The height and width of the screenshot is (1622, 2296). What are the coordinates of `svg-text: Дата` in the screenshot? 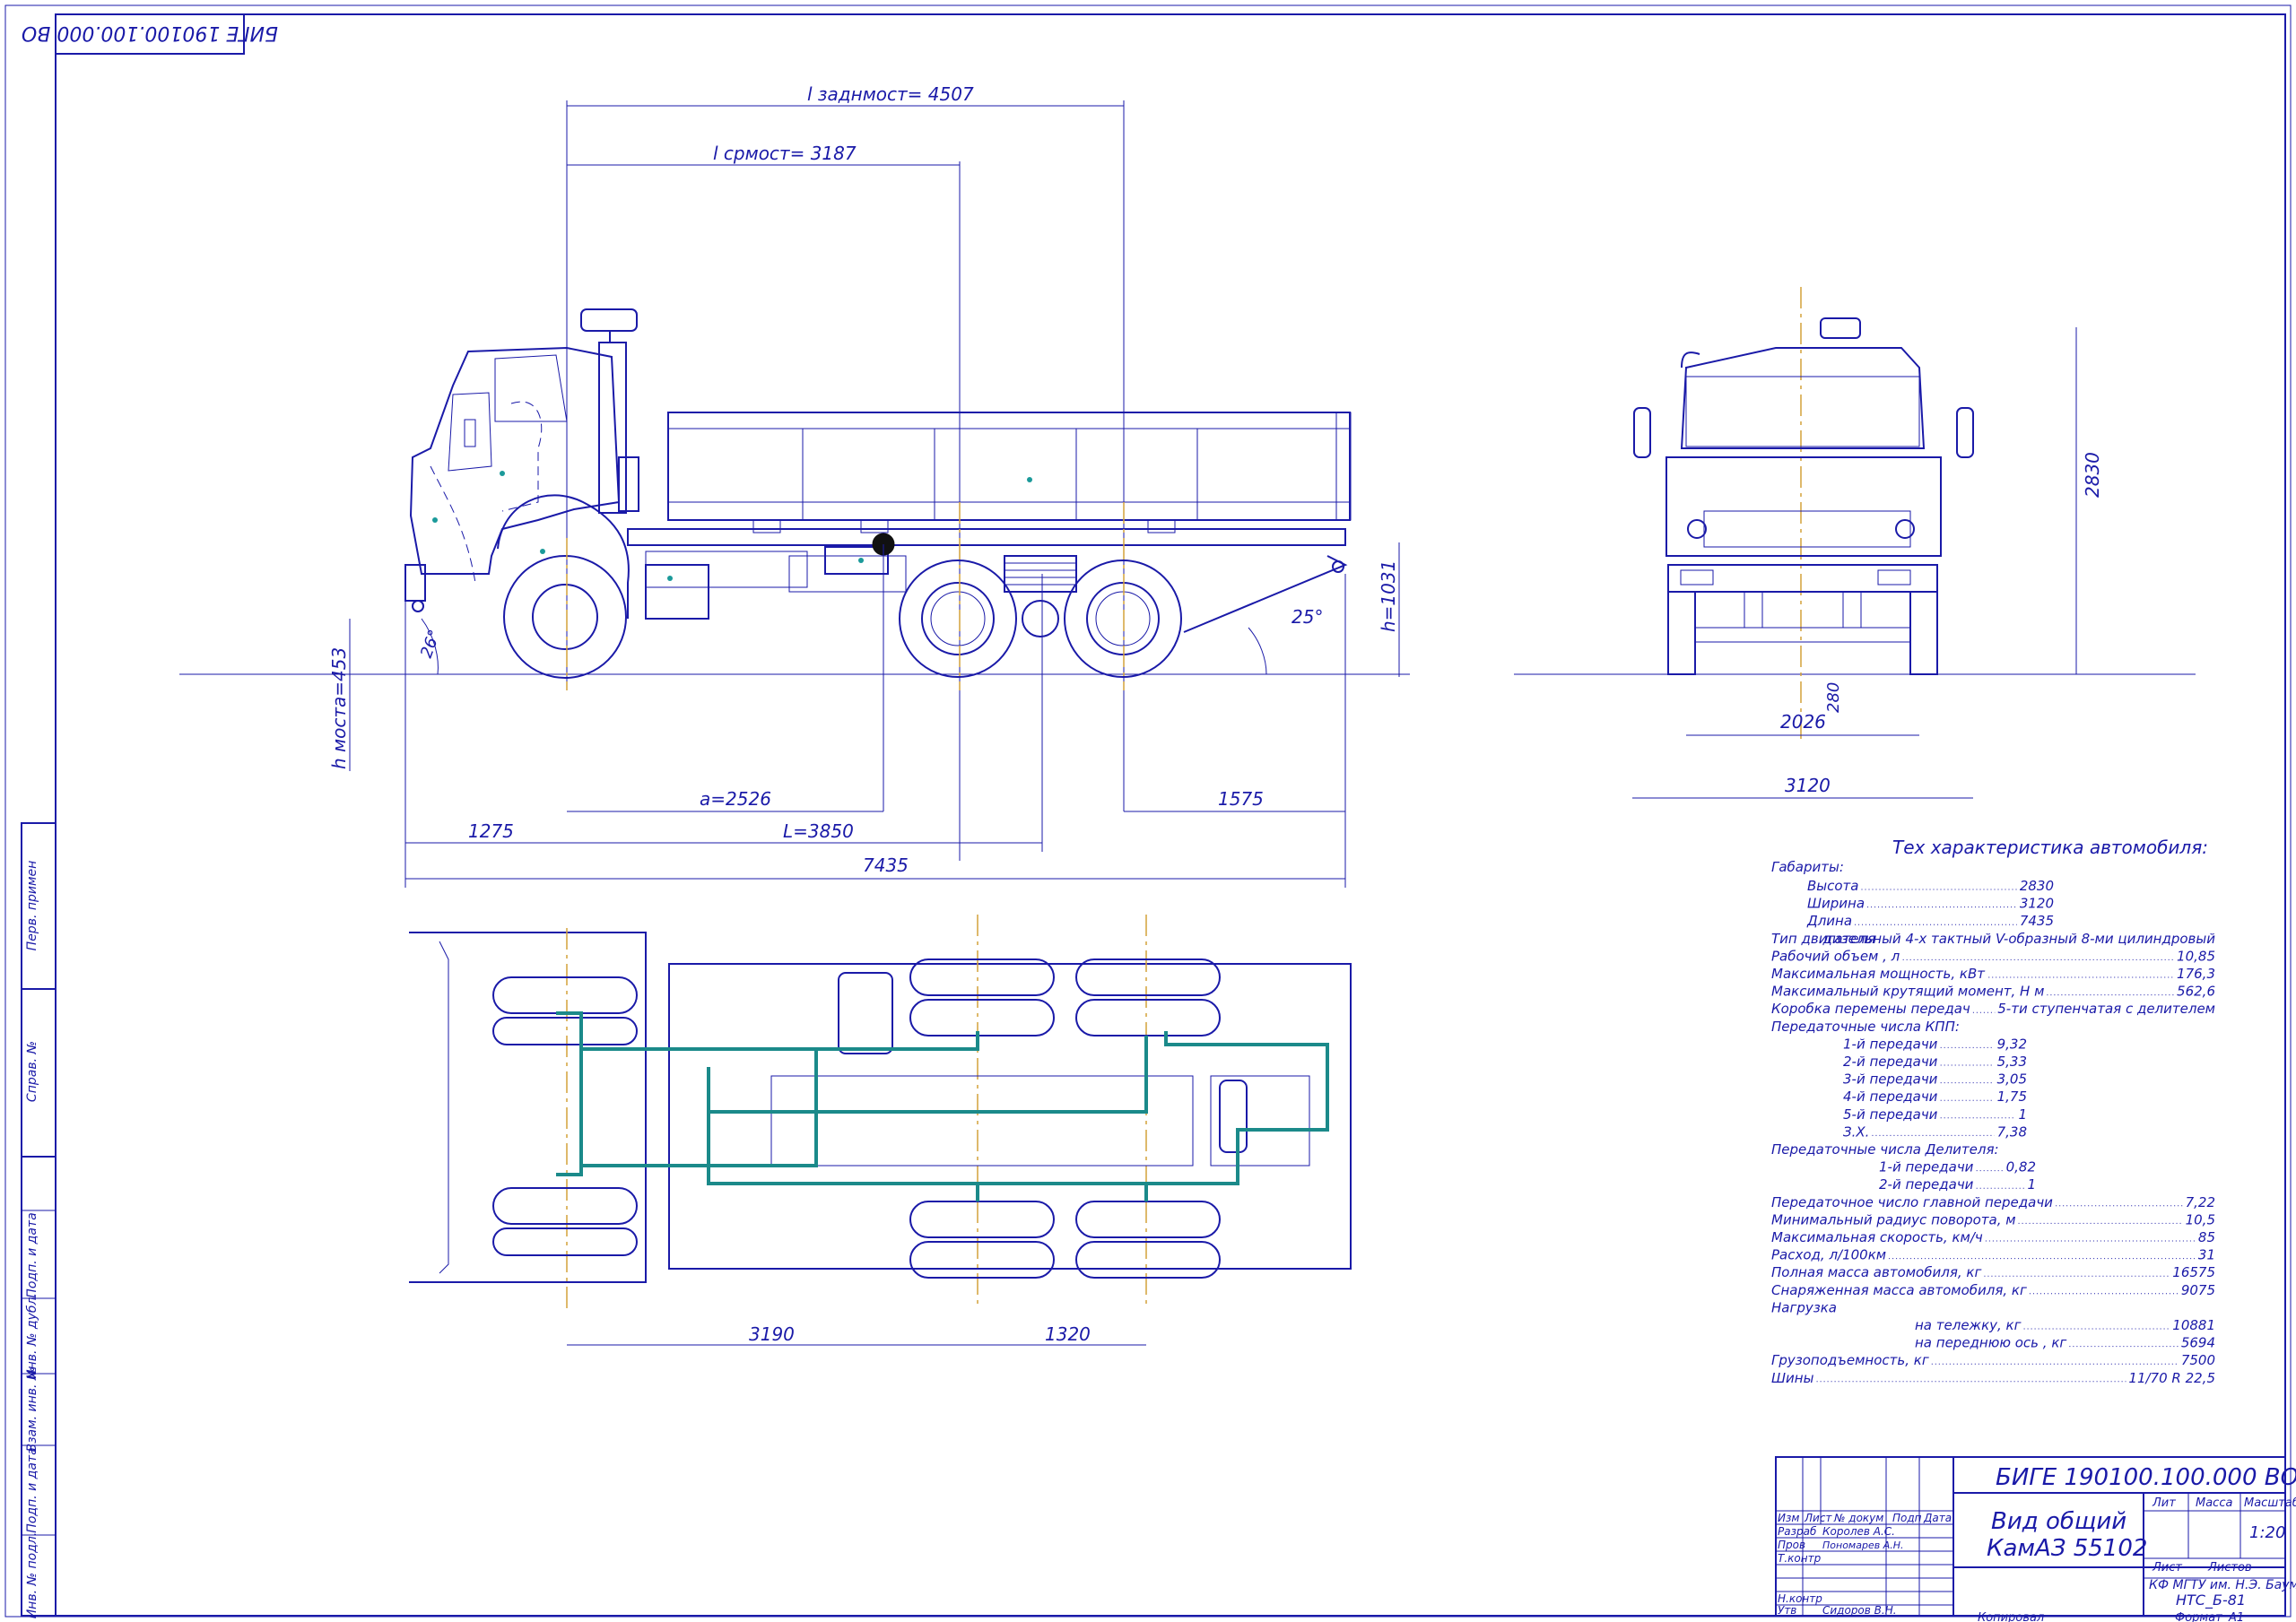 It's located at (1937, 1518).